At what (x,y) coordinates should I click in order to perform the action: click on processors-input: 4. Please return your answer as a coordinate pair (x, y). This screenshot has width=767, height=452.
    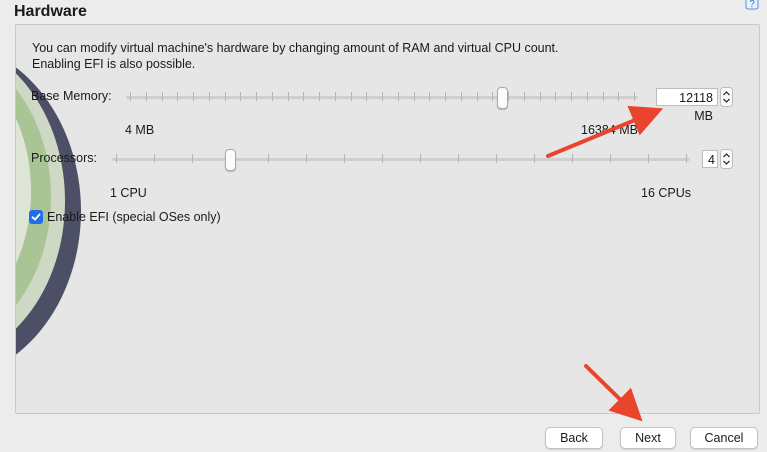
    Looking at the image, I should click on (710, 159).